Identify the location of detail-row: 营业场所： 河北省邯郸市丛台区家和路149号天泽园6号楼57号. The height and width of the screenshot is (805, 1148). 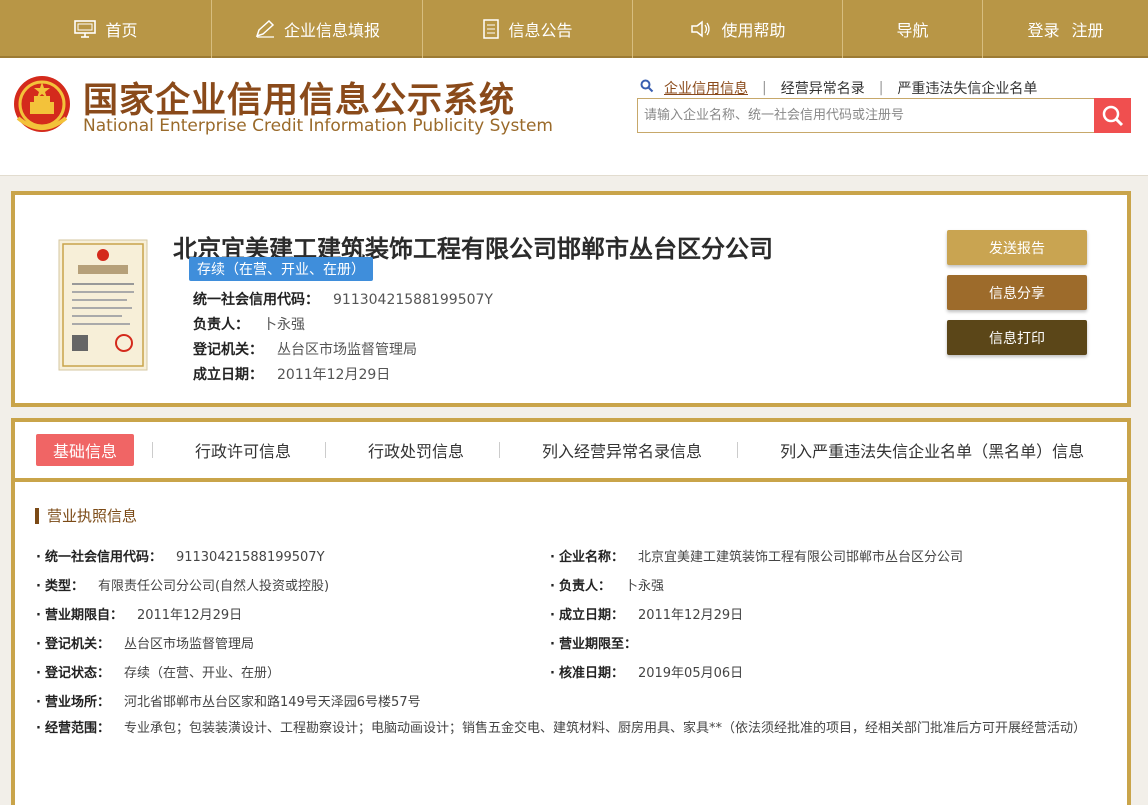
(228, 700).